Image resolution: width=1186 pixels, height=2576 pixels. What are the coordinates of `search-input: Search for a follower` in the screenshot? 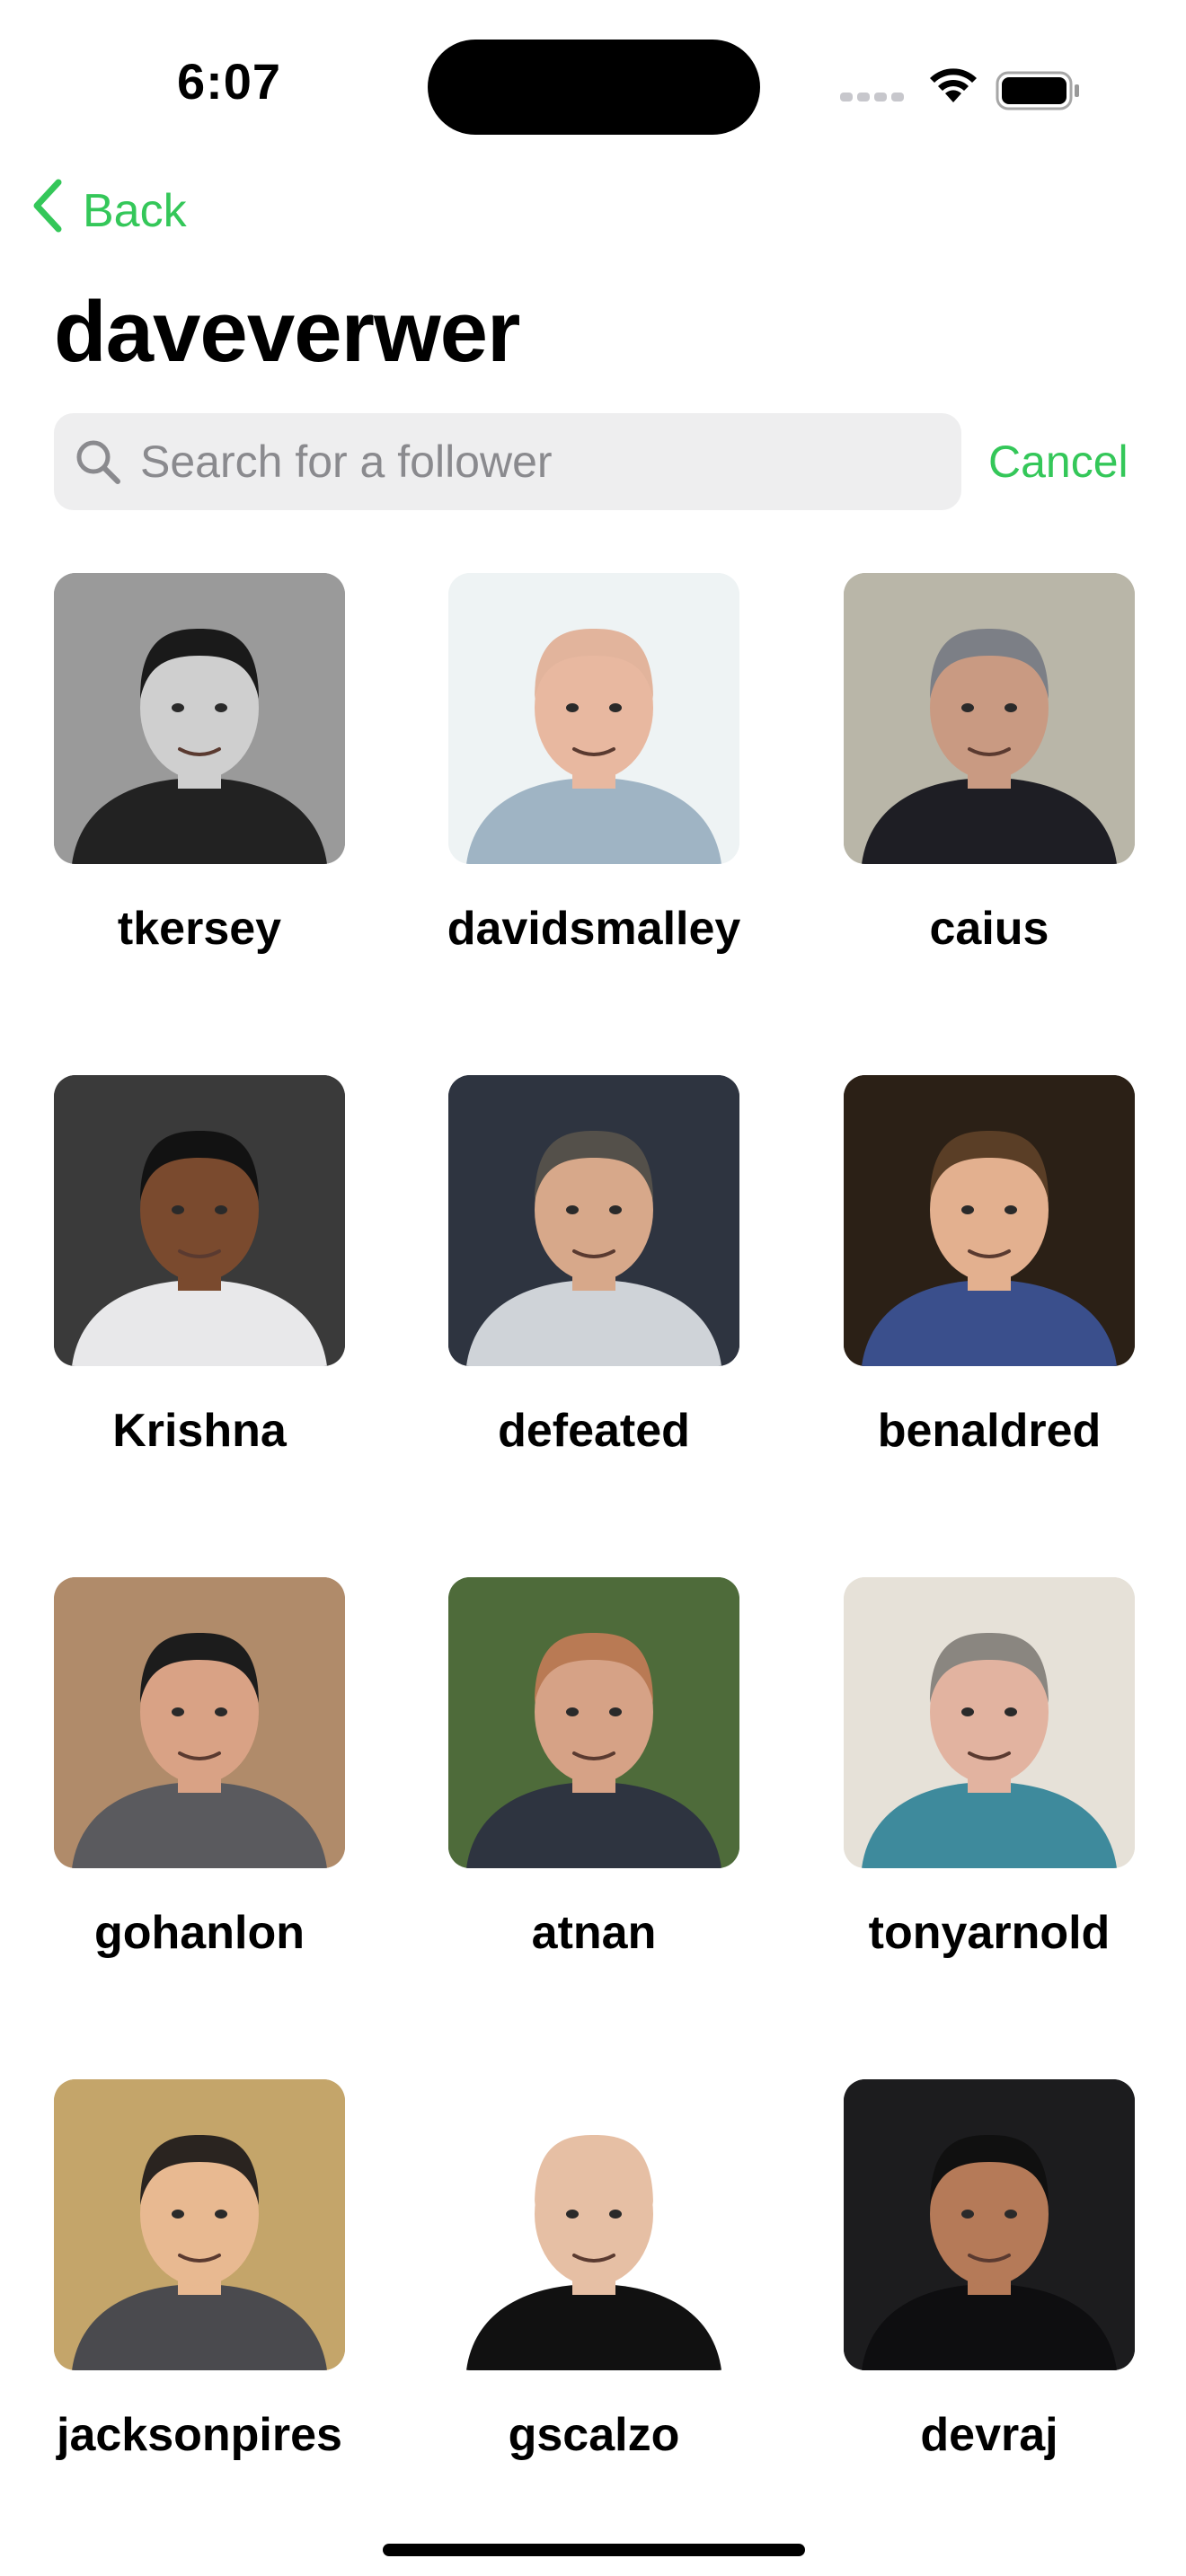 It's located at (508, 461).